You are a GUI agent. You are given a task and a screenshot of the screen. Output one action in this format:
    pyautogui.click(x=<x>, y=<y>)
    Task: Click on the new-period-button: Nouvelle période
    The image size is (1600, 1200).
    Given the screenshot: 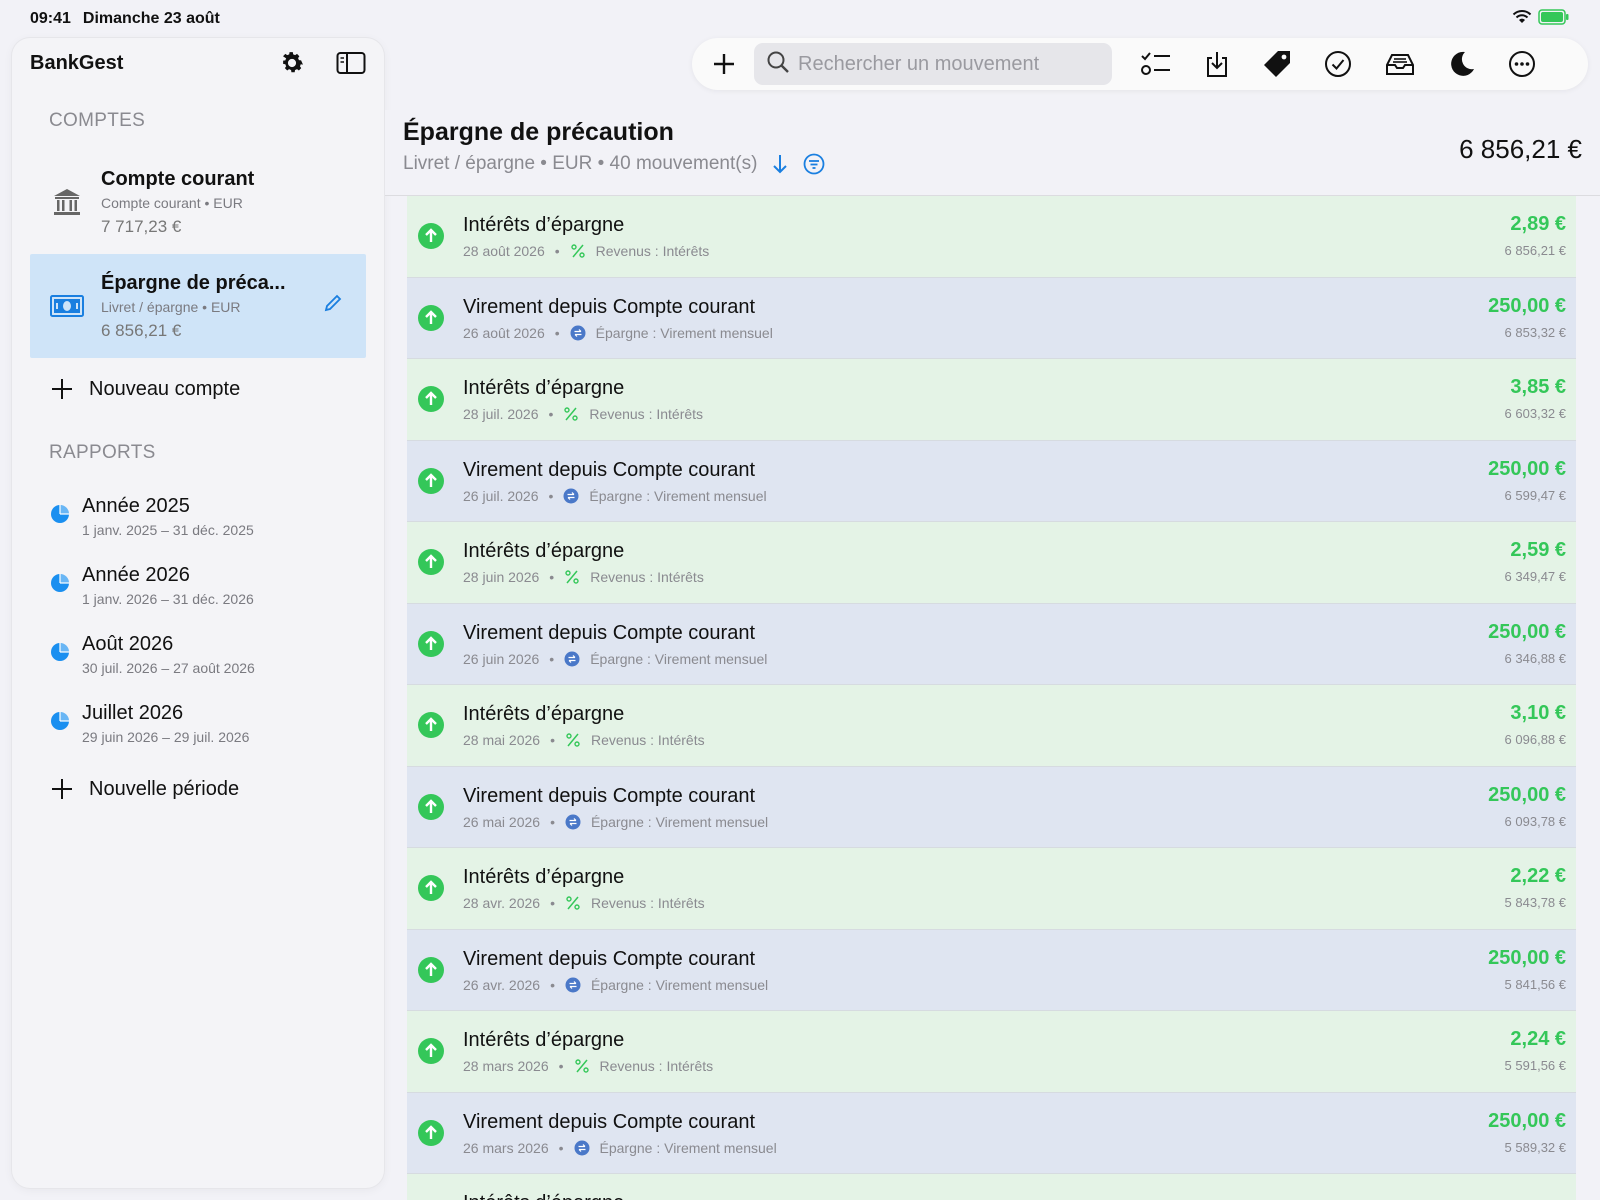 What is the action you would take?
    pyautogui.click(x=198, y=789)
    